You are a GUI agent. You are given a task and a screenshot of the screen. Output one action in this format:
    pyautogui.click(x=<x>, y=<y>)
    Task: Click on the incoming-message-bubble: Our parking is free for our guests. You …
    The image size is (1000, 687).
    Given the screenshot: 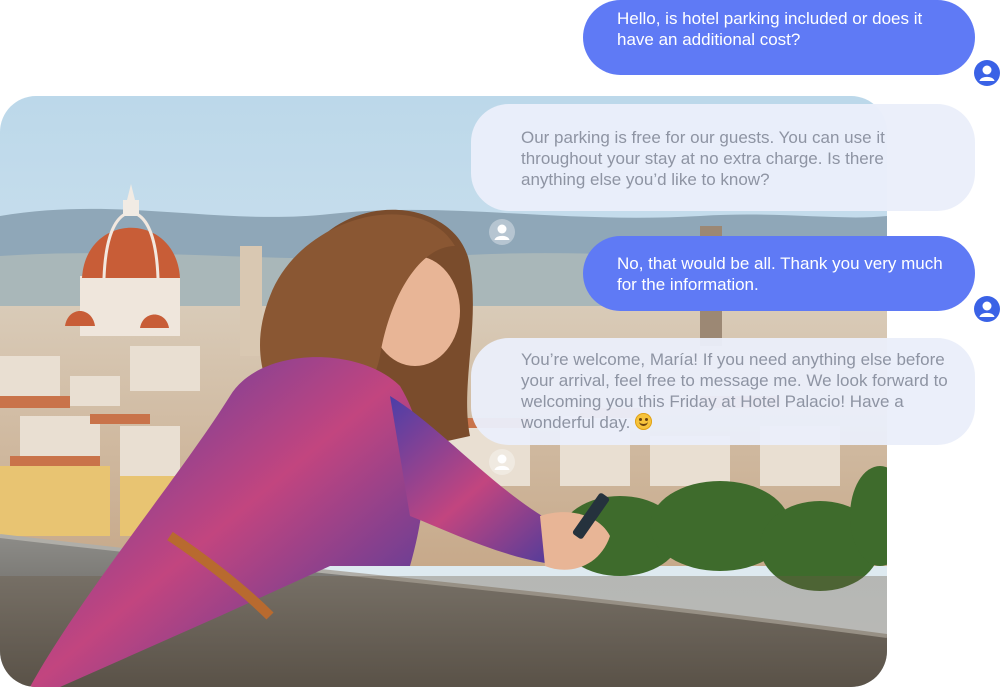 What is the action you would take?
    pyautogui.click(x=723, y=157)
    